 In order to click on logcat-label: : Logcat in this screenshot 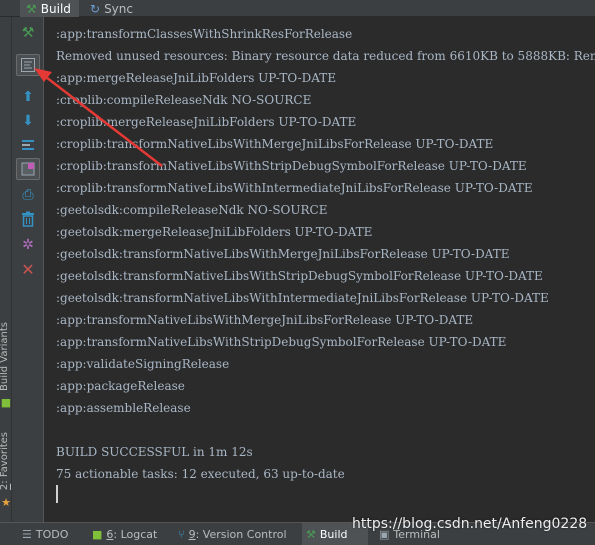, I will do `click(135, 534)`.